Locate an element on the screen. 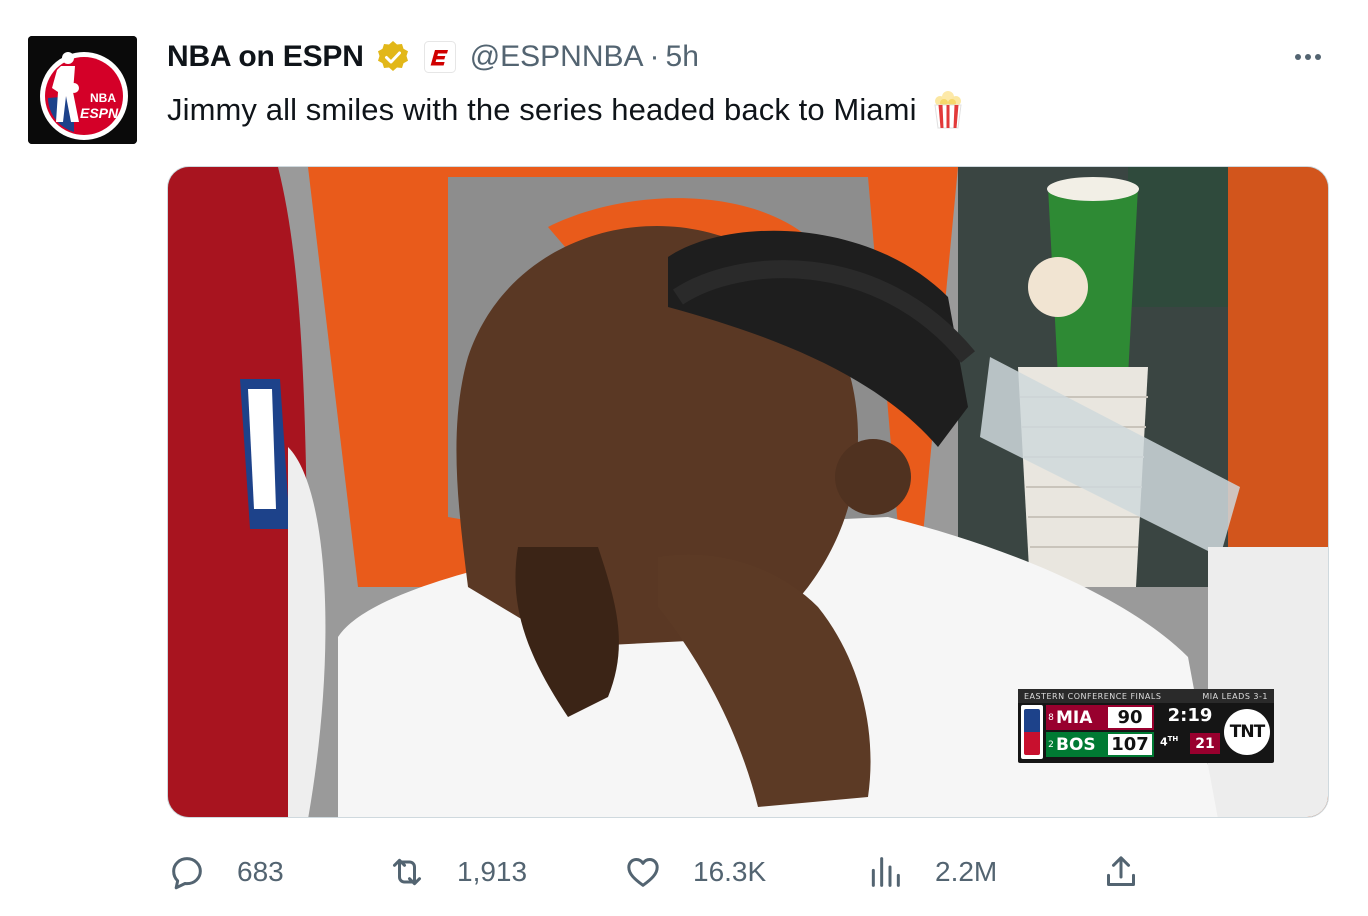  team-score: 107 is located at coordinates (1130, 744).